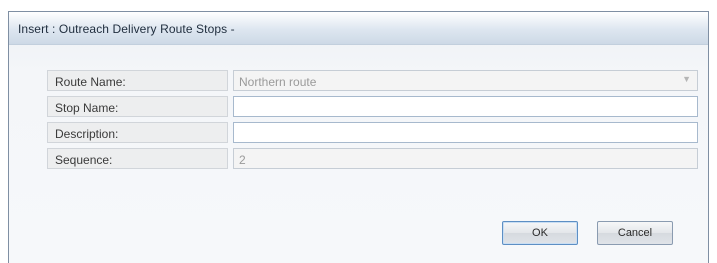  I want to click on dialog-titlebar: Insert : Outreach Delivery Route Stops -, so click(358, 28).